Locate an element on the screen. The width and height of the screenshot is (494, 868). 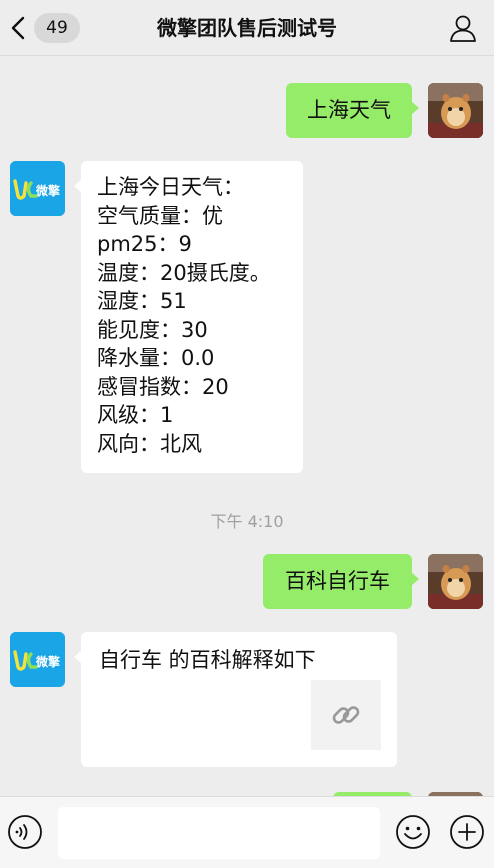
weather-line: 能见度：30 is located at coordinates (152, 329).